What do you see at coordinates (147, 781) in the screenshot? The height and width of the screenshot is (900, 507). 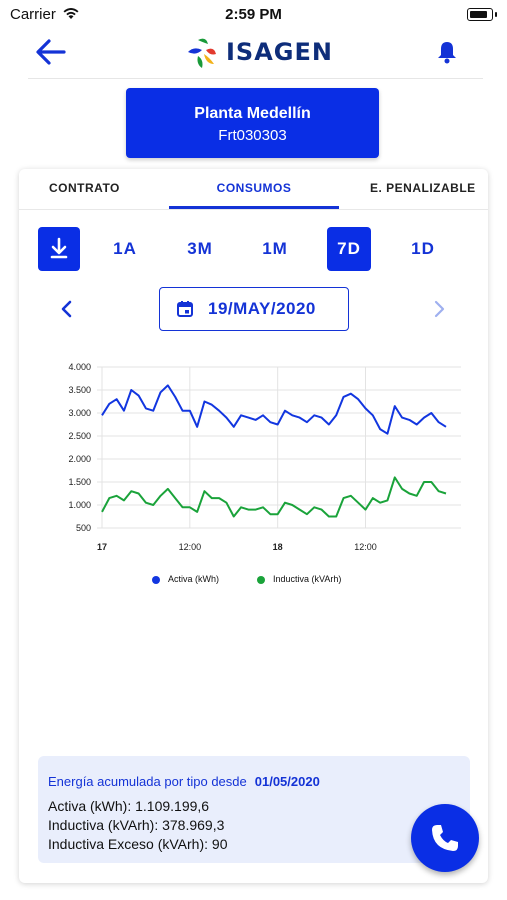 I see `summary-title-text: Energía acumulada por tipo desde` at bounding box center [147, 781].